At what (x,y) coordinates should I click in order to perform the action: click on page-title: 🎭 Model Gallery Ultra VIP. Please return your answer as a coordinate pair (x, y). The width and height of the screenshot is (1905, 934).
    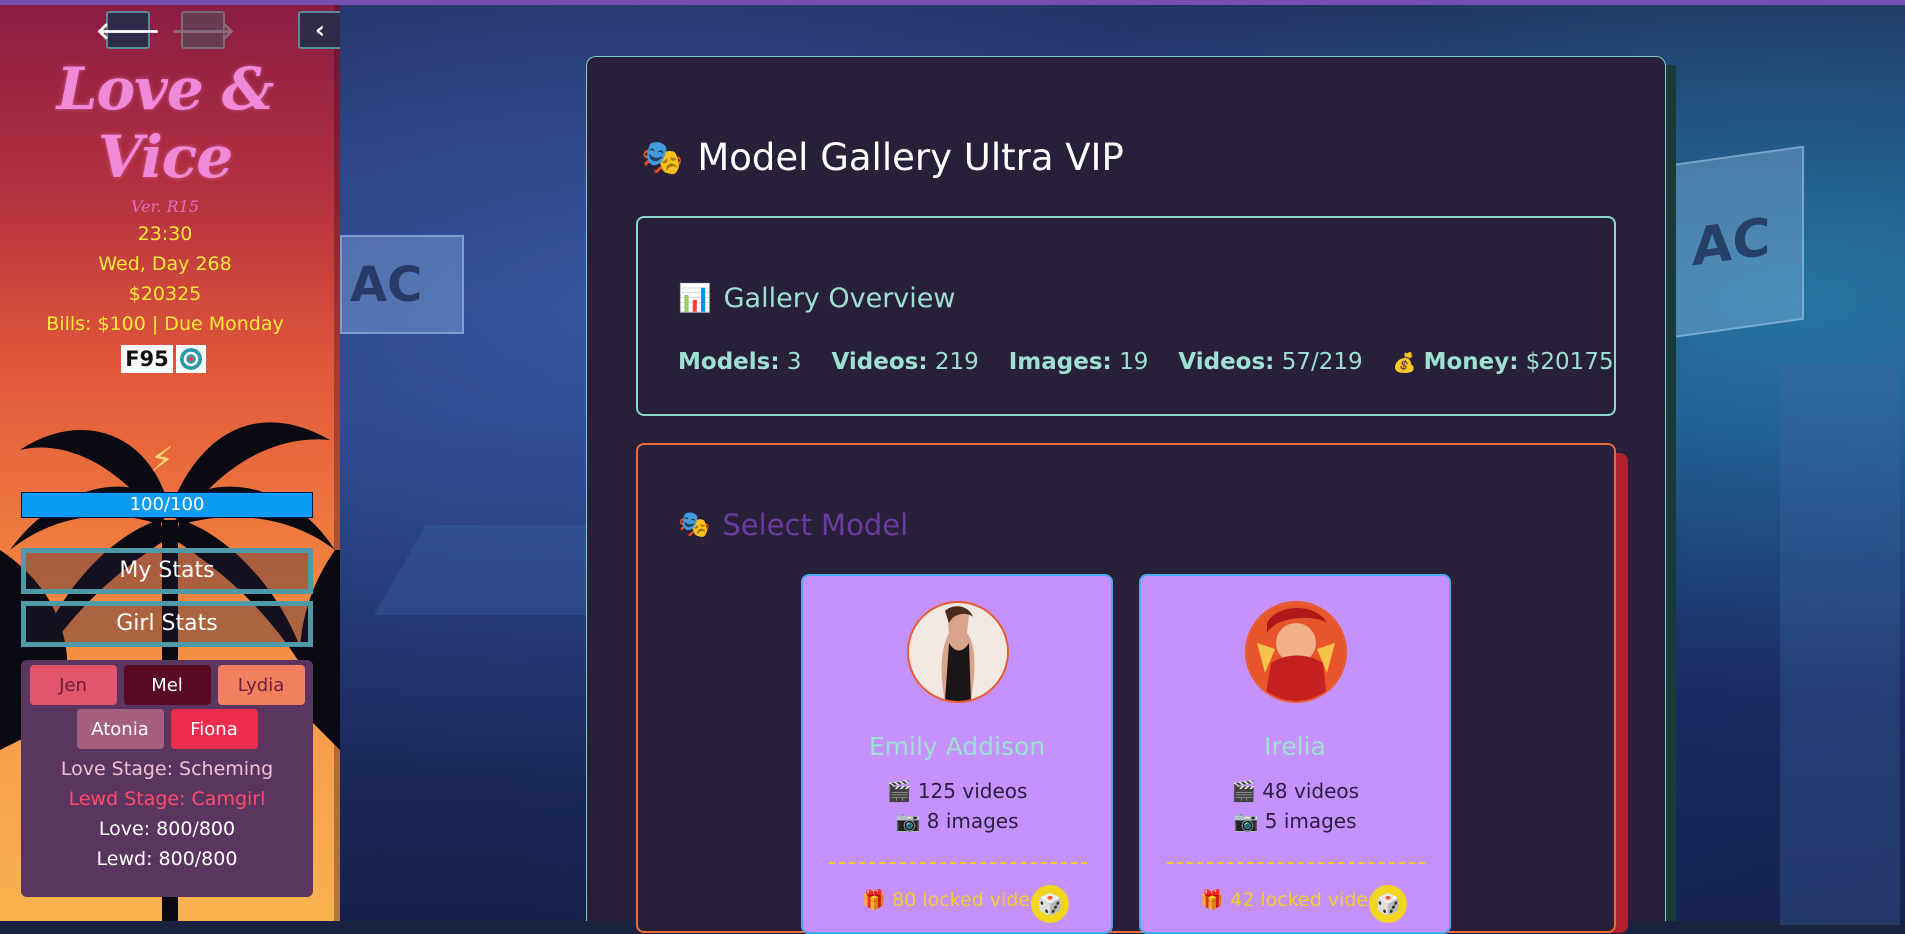
    Looking at the image, I should click on (882, 157).